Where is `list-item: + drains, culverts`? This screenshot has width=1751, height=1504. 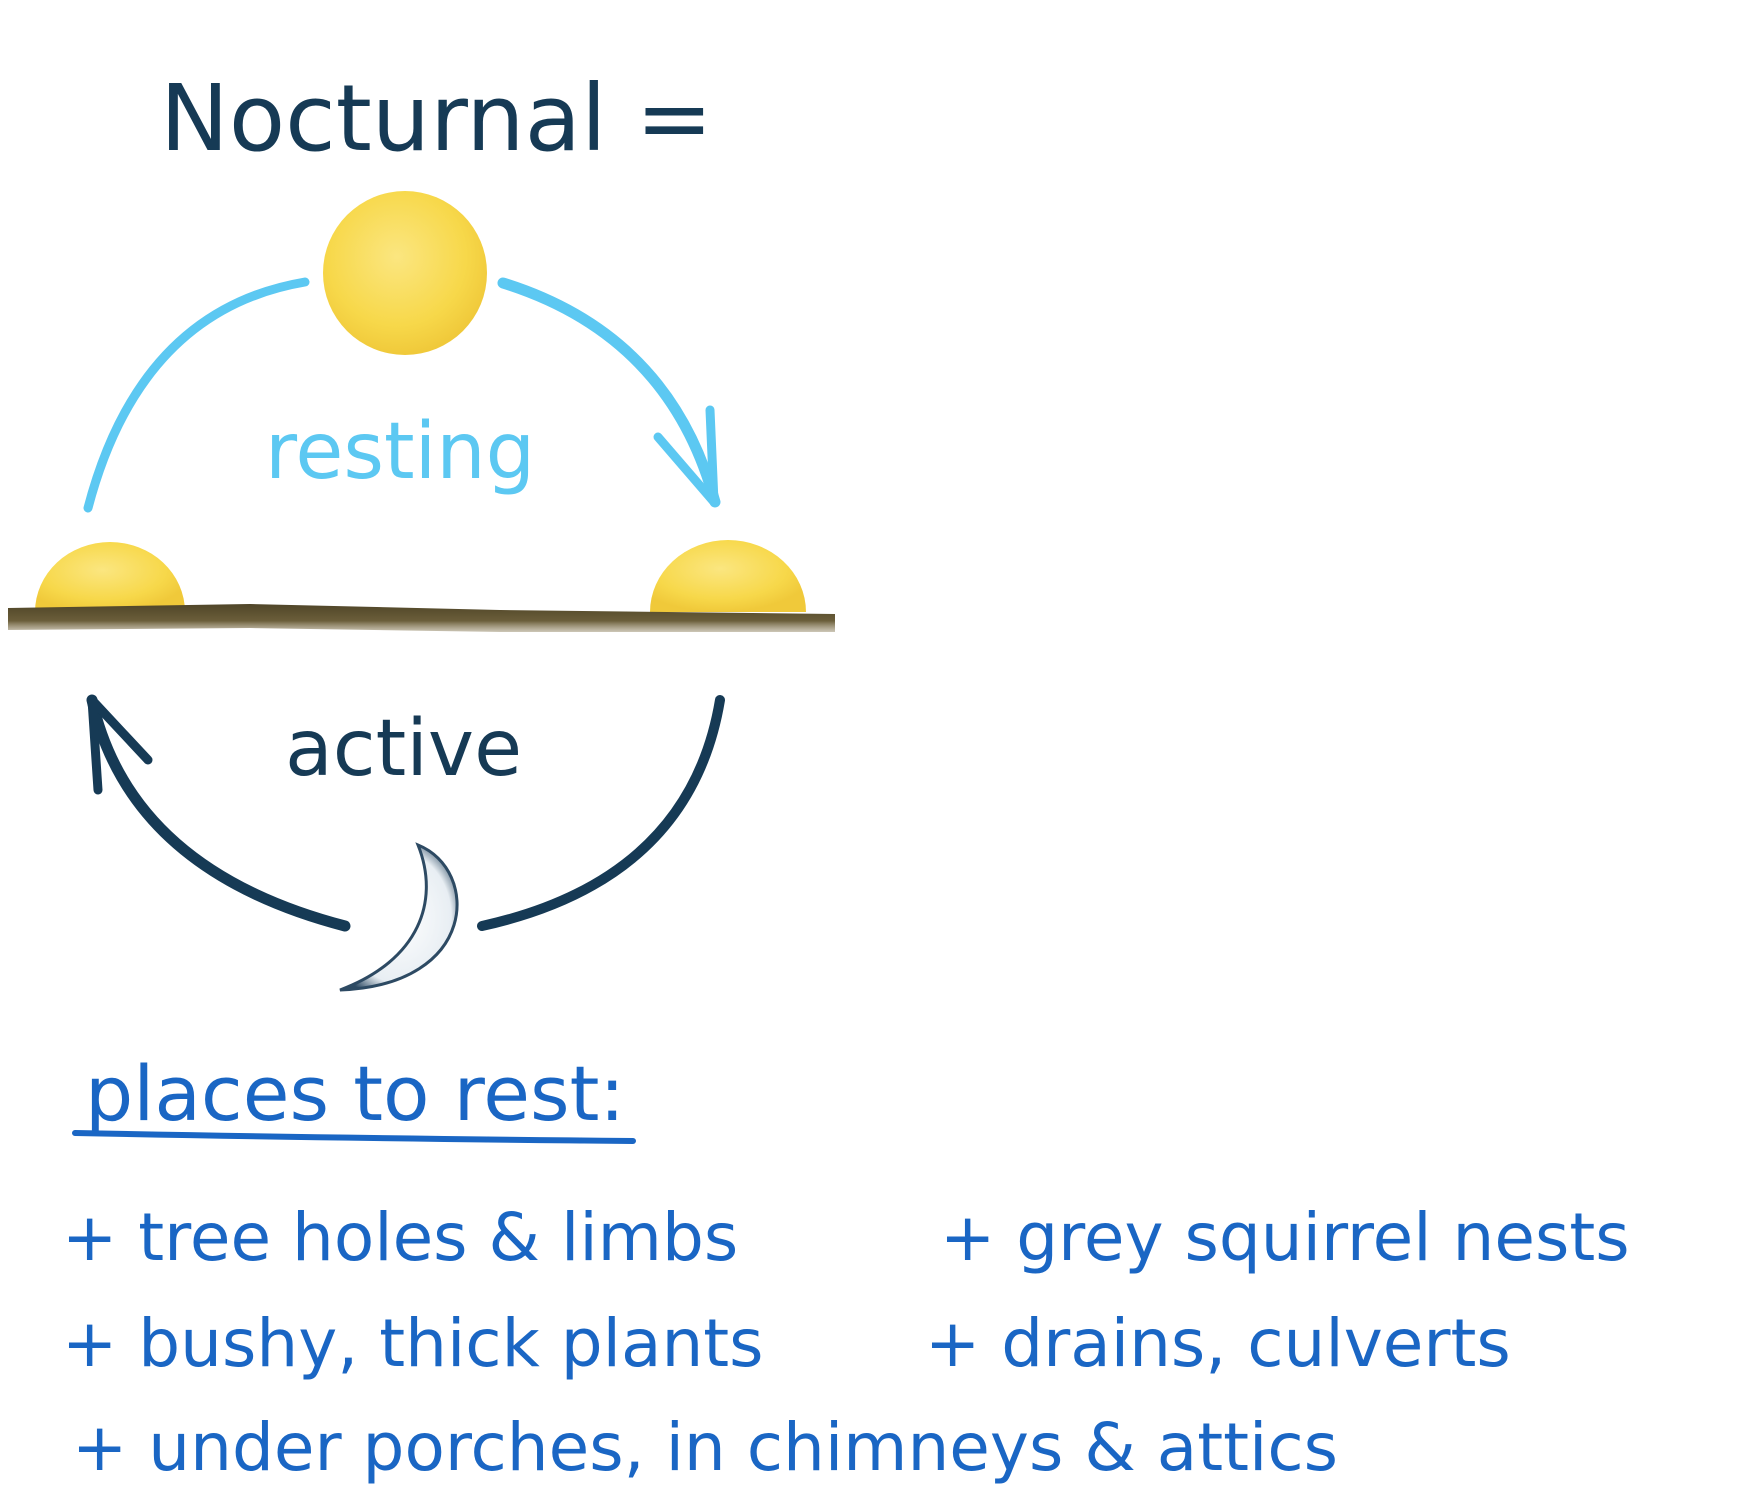
list-item: + drains, culverts is located at coordinates (1218, 1343).